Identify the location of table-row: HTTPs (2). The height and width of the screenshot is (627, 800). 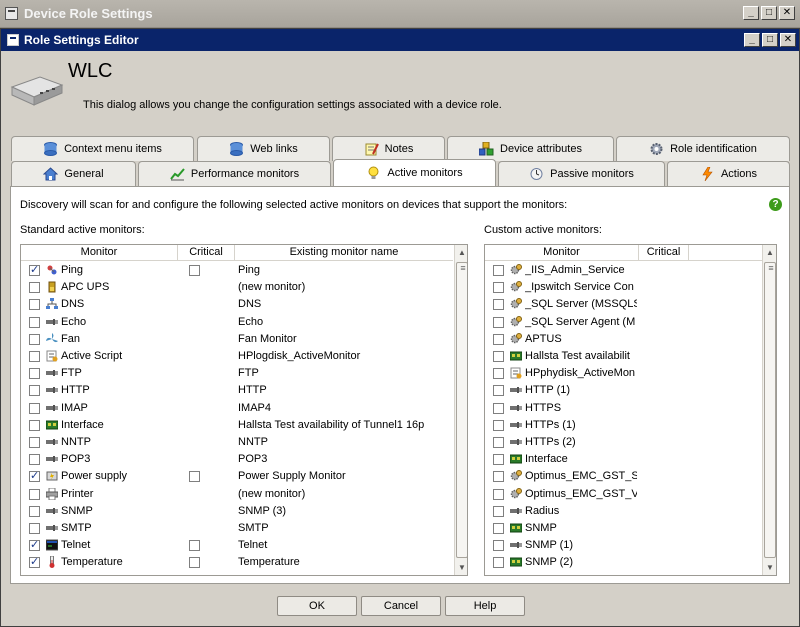
(623, 442).